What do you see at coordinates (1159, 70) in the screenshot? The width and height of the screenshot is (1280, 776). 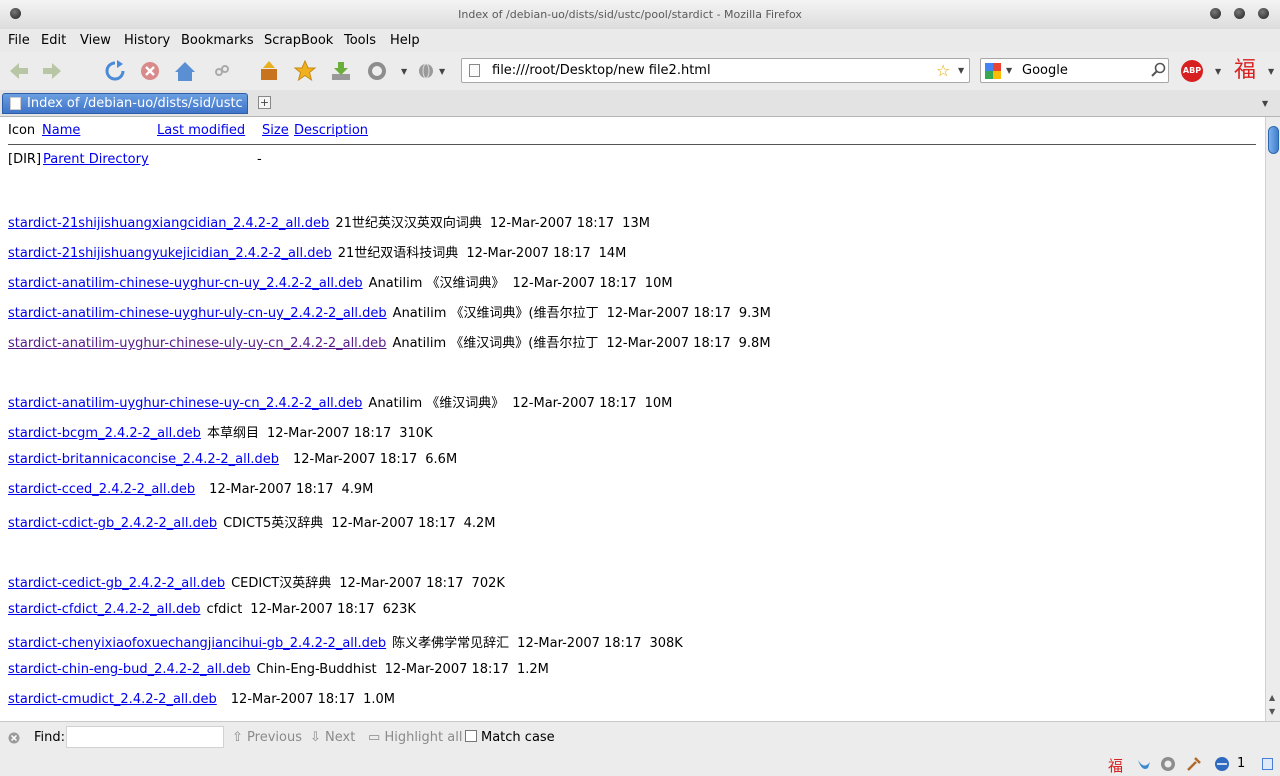 I see `search-icon` at bounding box center [1159, 70].